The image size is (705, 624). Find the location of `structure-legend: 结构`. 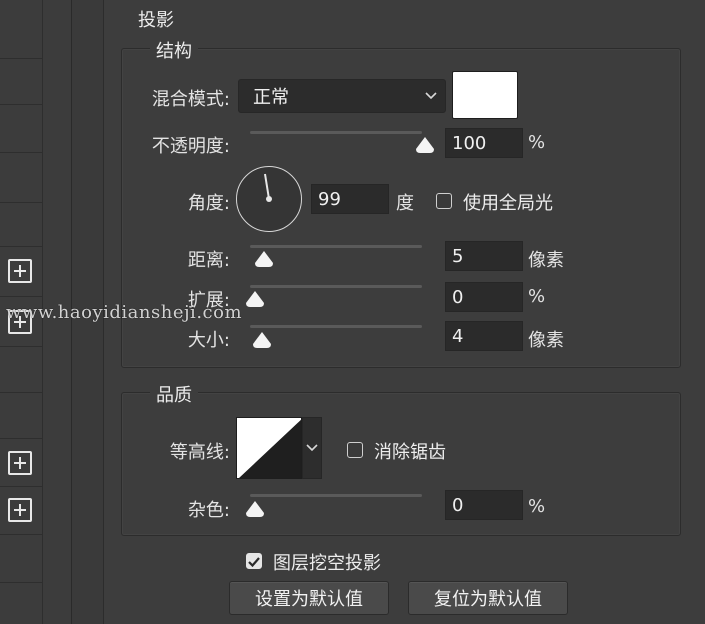

structure-legend: 结构 is located at coordinates (174, 50).